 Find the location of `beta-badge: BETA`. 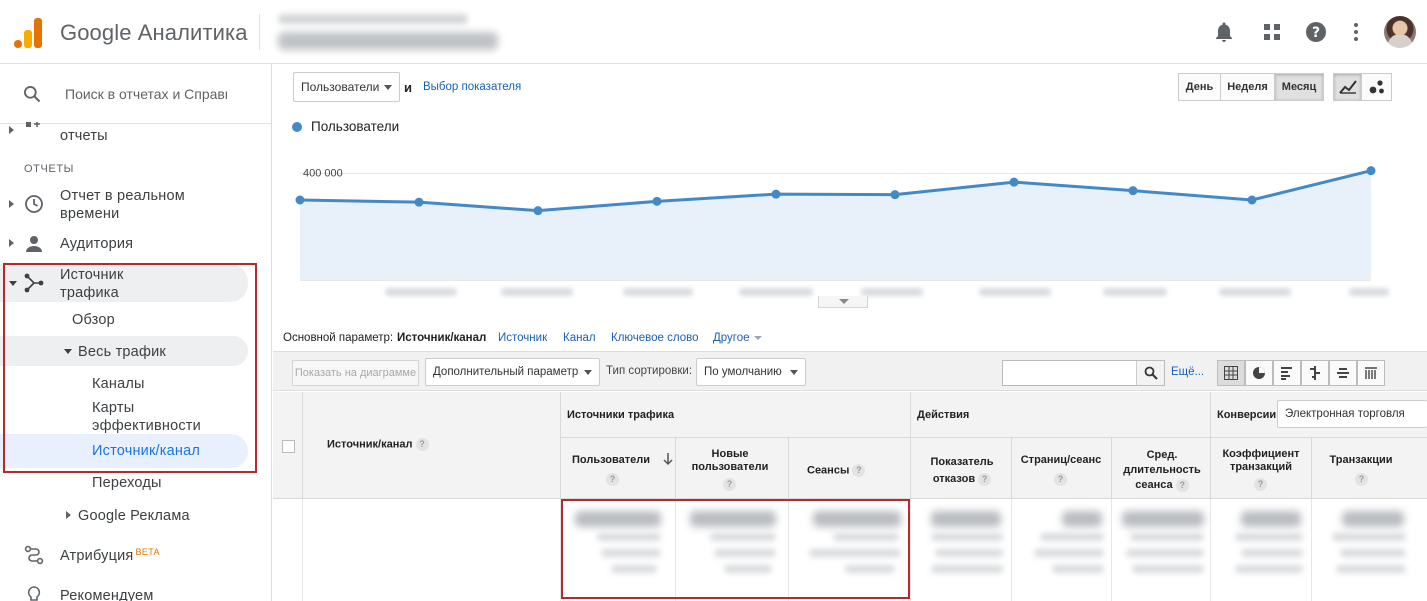

beta-badge: BETA is located at coordinates (147, 552).